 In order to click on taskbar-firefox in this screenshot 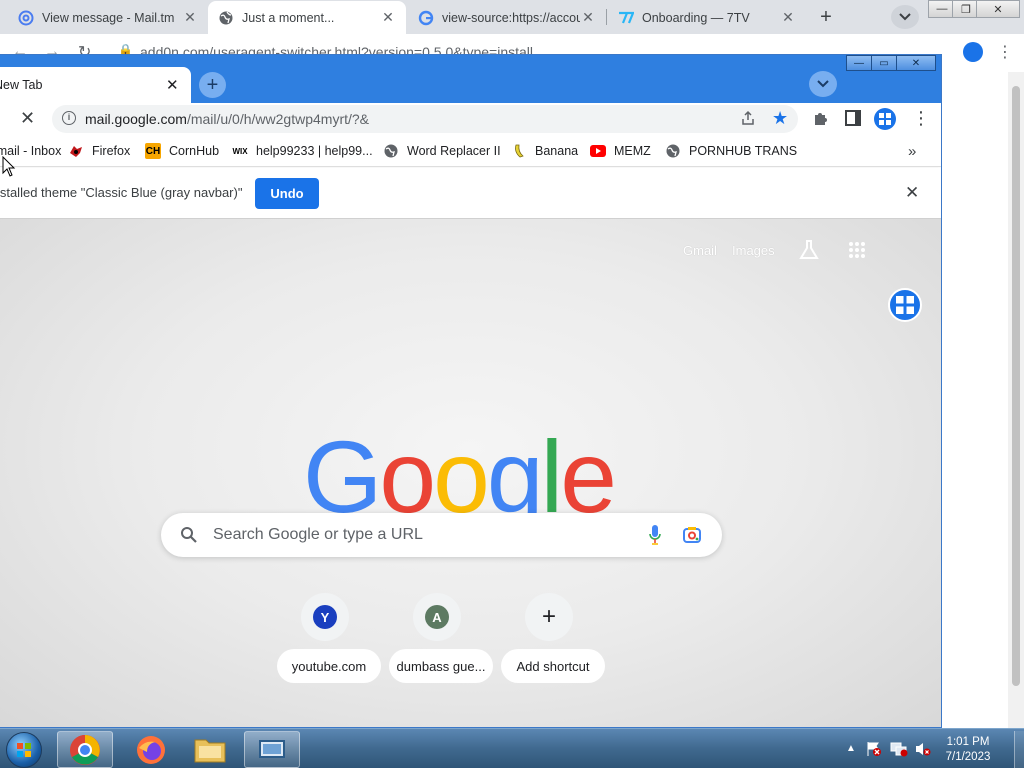, I will do `click(151, 749)`.